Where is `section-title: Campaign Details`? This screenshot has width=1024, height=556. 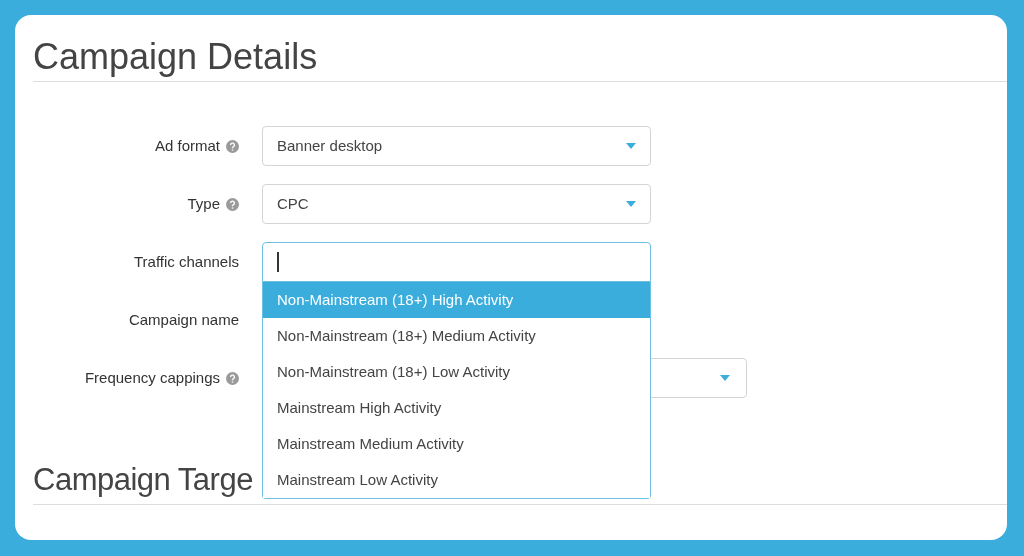 section-title: Campaign Details is located at coordinates (176, 57).